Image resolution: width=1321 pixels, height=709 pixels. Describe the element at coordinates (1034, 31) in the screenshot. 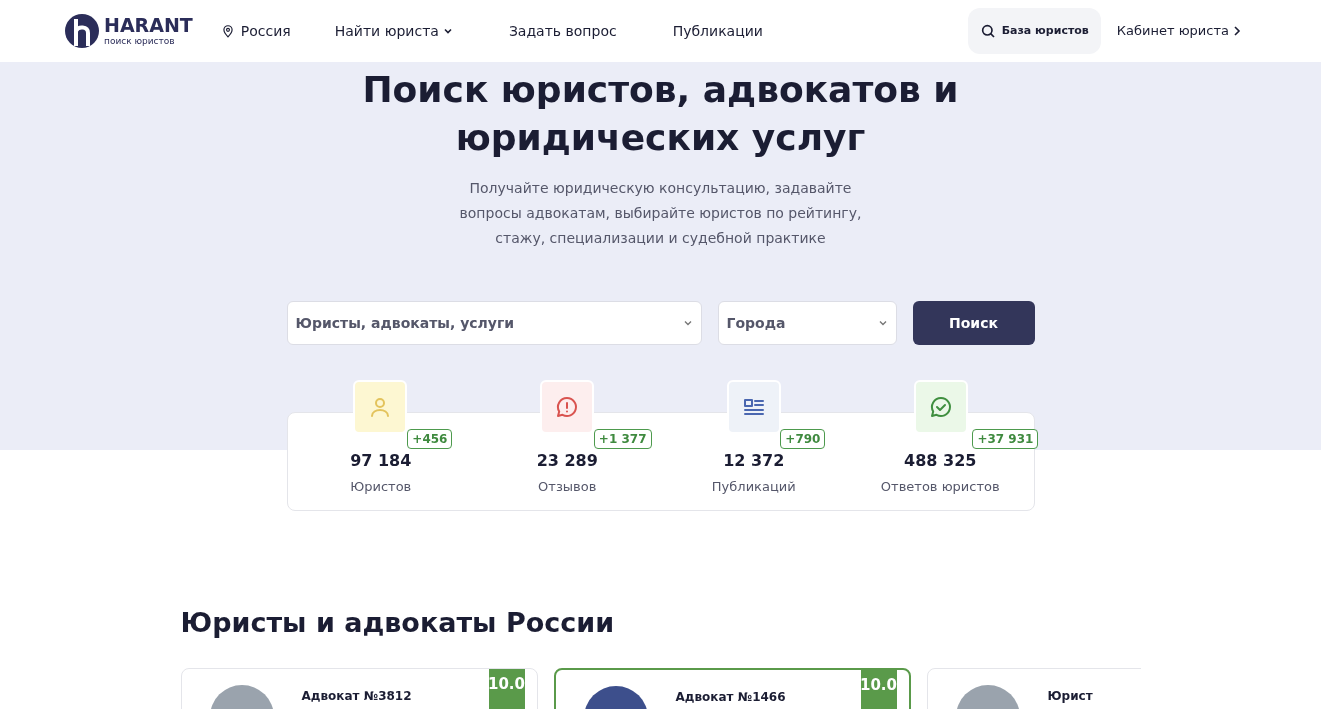

I see `lawyer-database-button: База юристов` at that location.